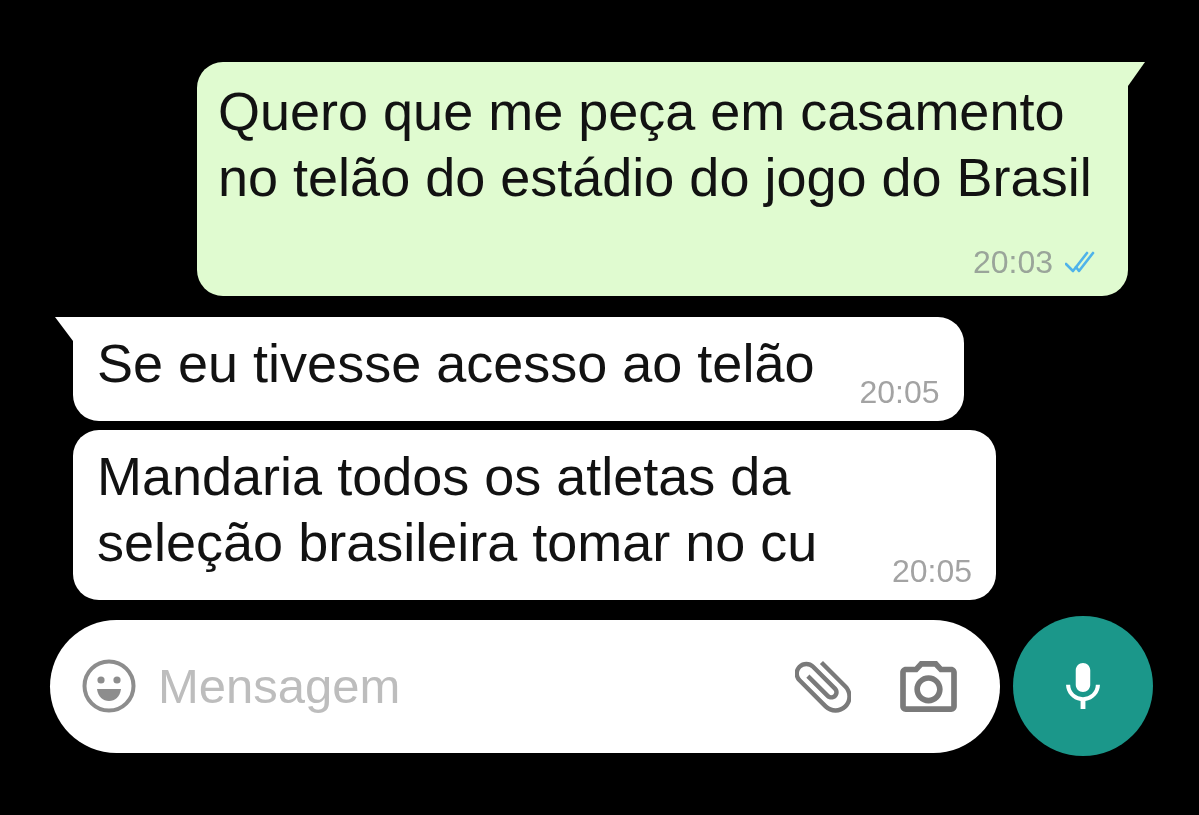 This screenshot has height=815, width=1199. What do you see at coordinates (655, 144) in the screenshot?
I see `message-text: Quero que me peça em casamento no telão do estádio do jogo do Brasil` at bounding box center [655, 144].